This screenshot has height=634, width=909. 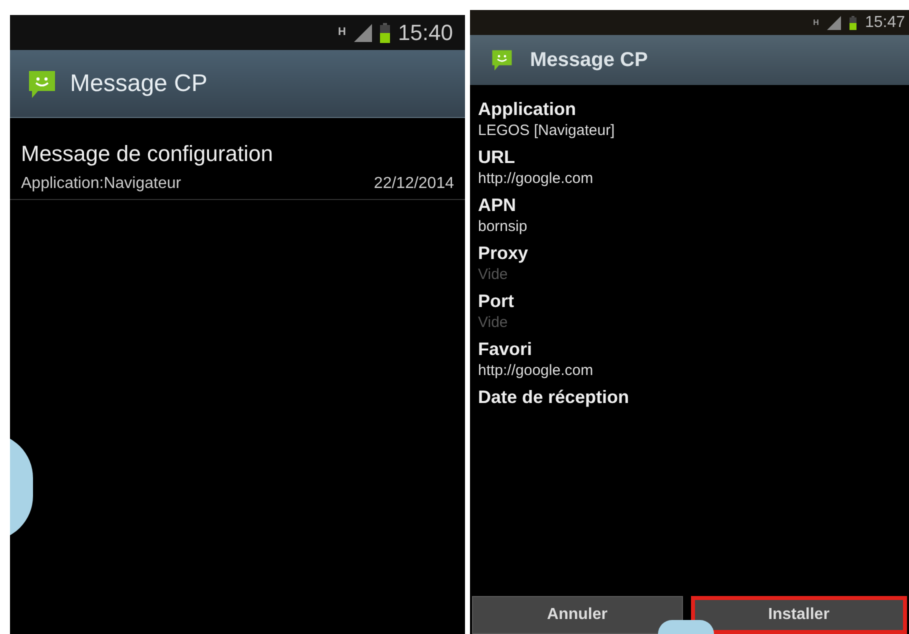 What do you see at coordinates (101, 184) in the screenshot?
I see `message-subtitle: Application:Navigateur` at bounding box center [101, 184].